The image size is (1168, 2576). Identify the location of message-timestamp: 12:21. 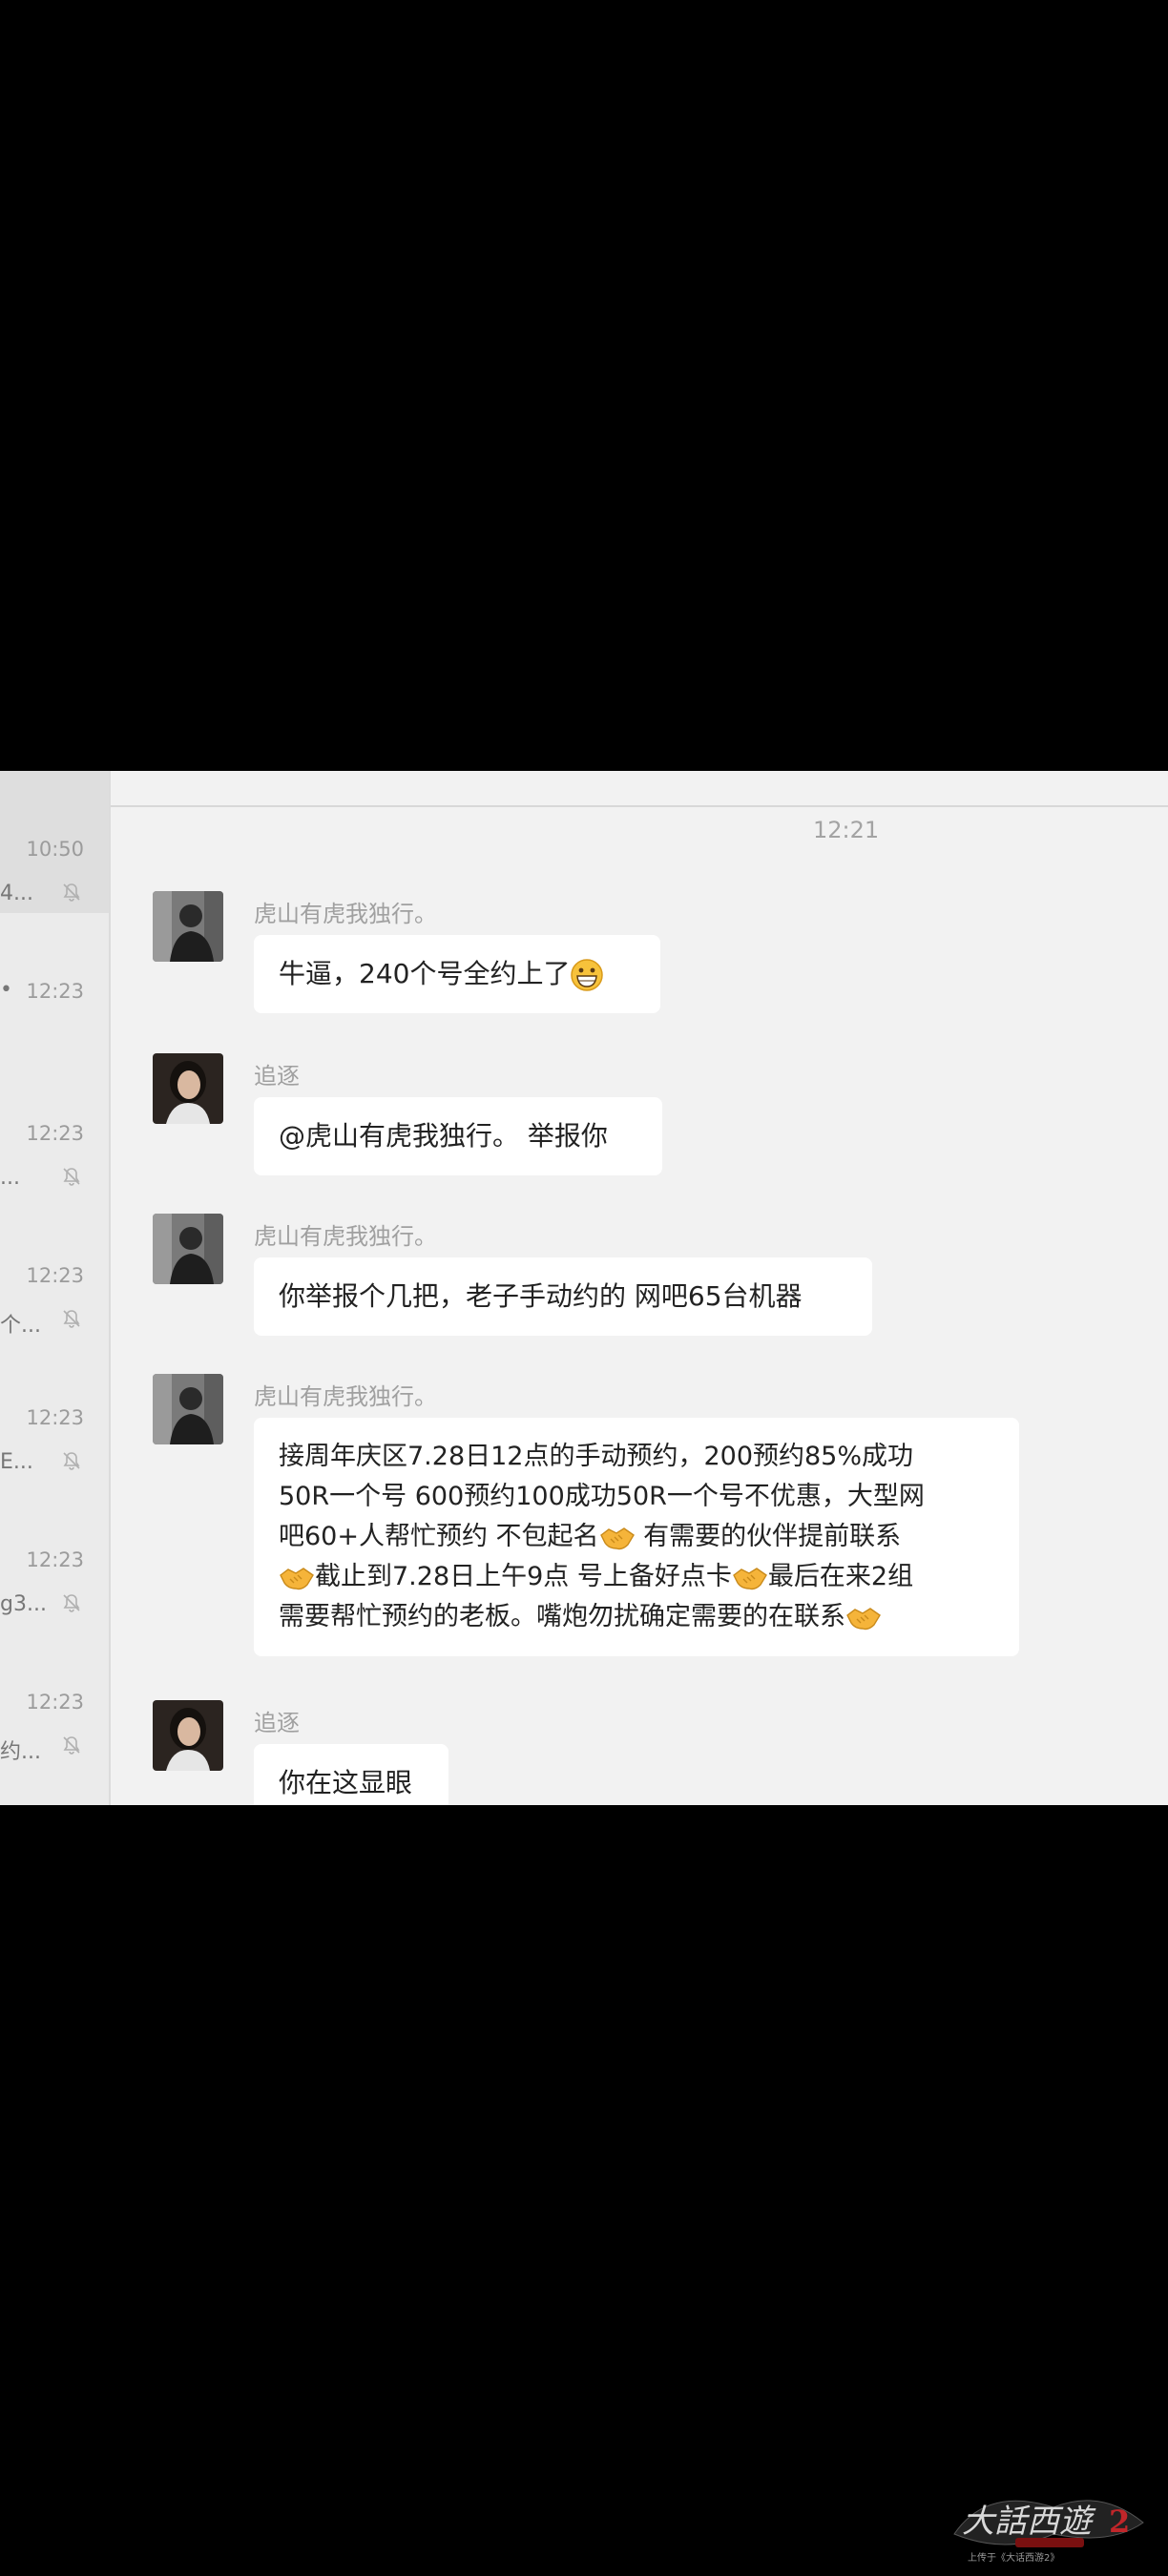
(846, 830).